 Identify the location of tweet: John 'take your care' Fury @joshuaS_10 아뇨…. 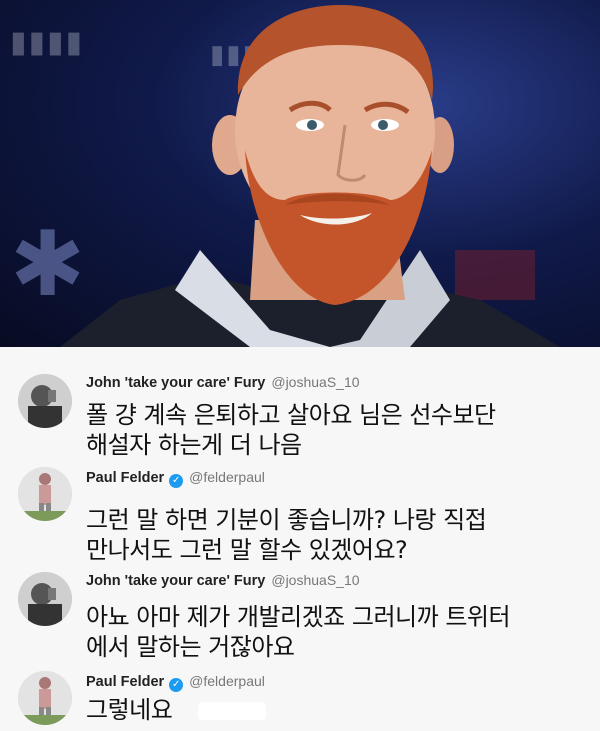
(300, 614).